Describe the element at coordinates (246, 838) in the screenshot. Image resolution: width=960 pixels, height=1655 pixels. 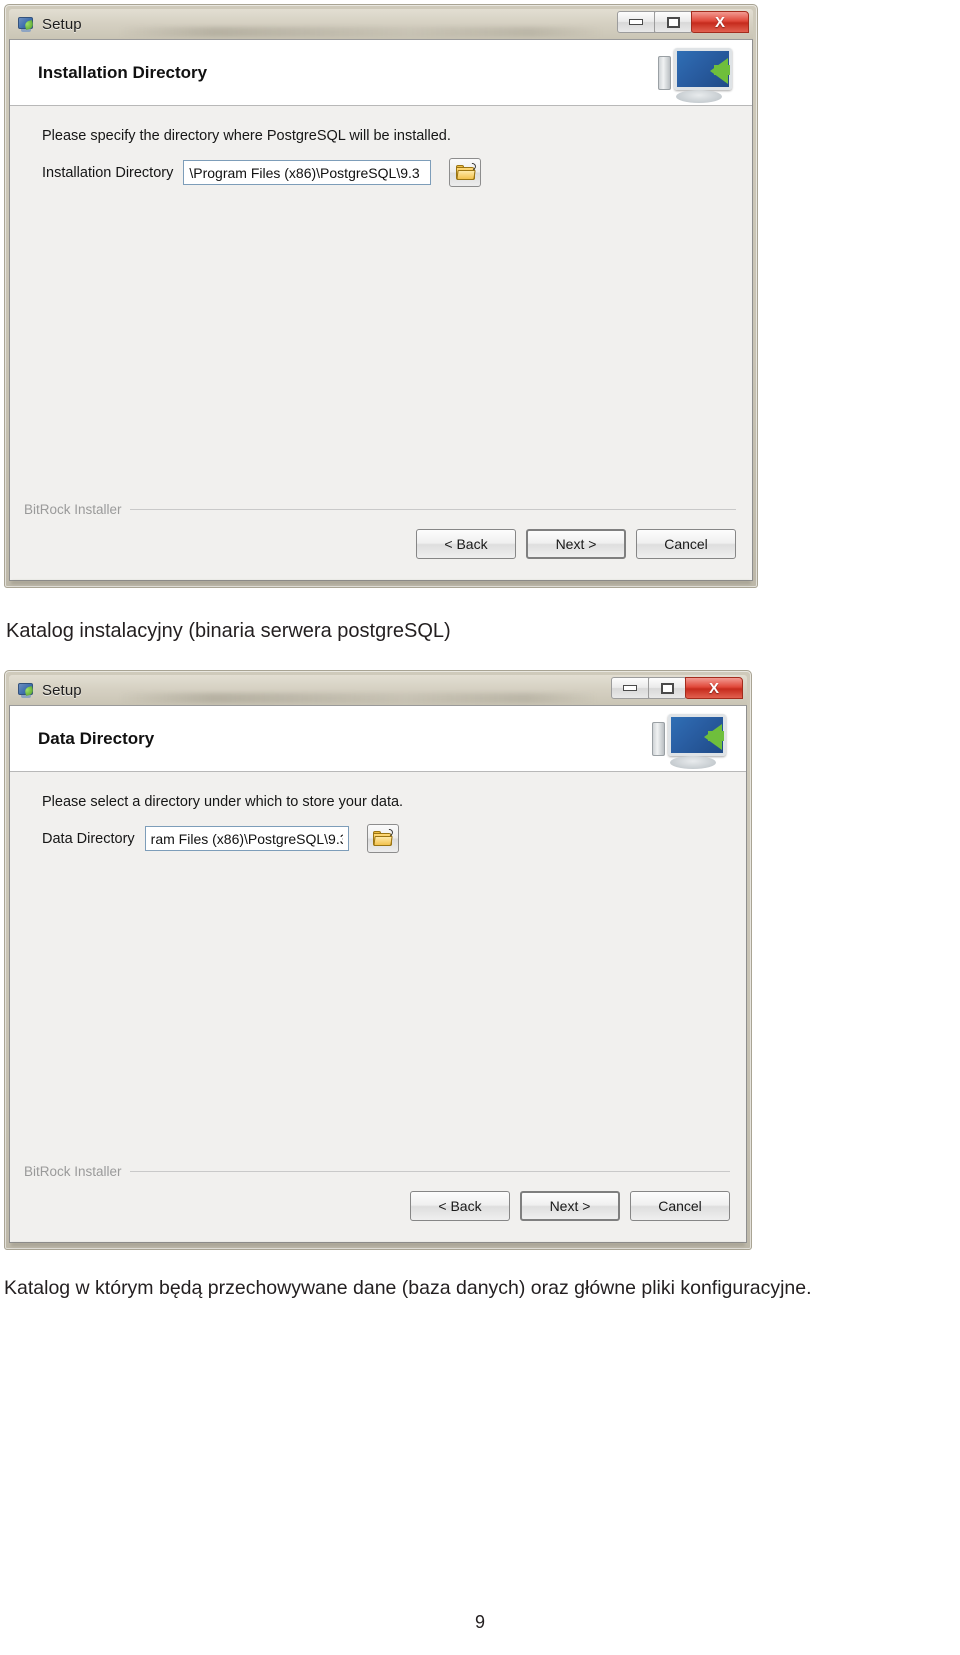
I see `data-directory-input` at that location.